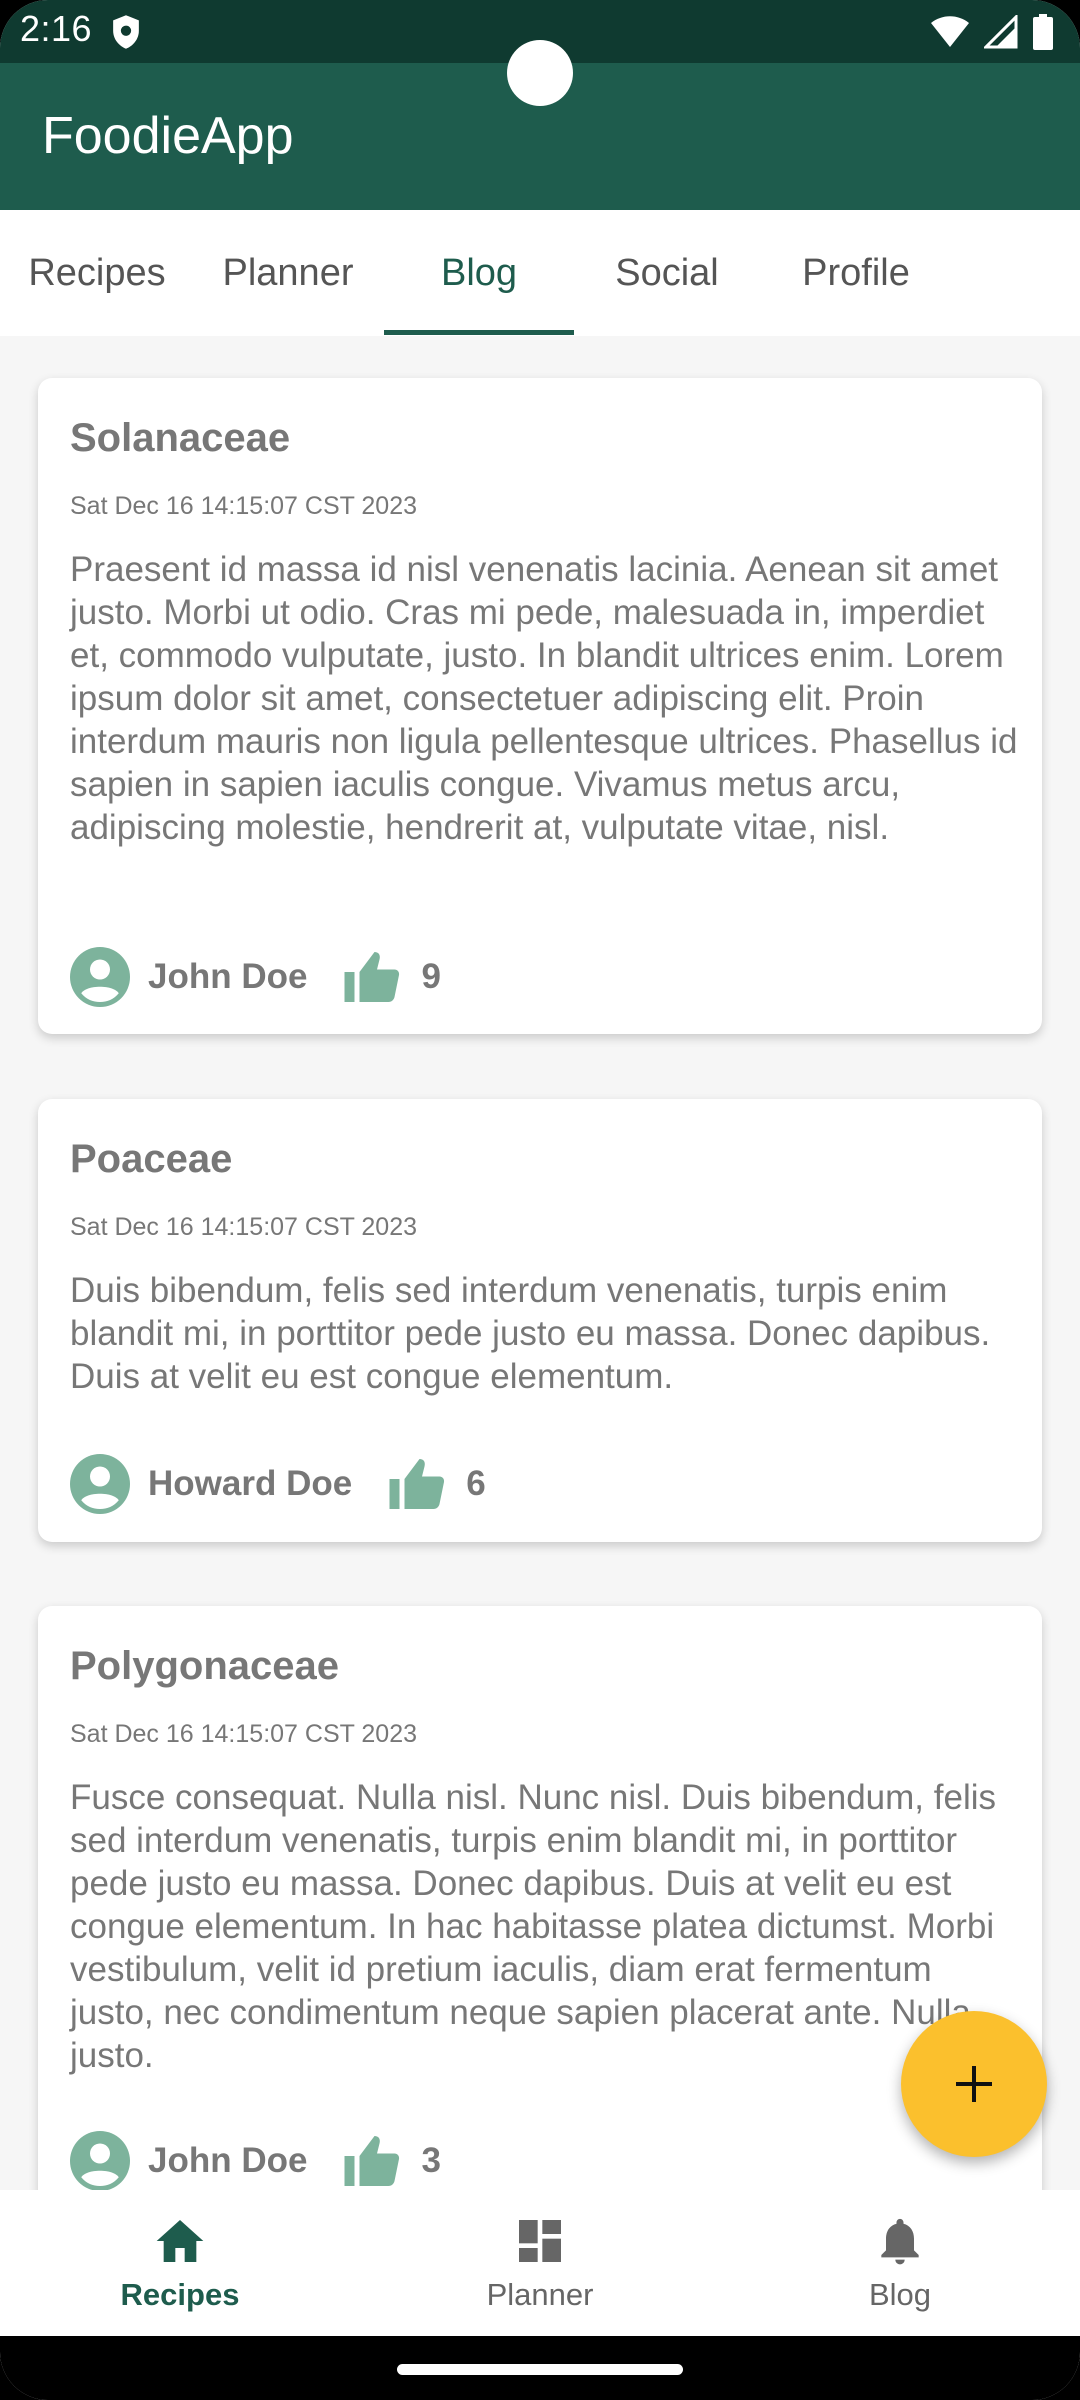 This screenshot has height=2400, width=1080. What do you see at coordinates (431, 976) in the screenshot?
I see `post-likes: 9` at bounding box center [431, 976].